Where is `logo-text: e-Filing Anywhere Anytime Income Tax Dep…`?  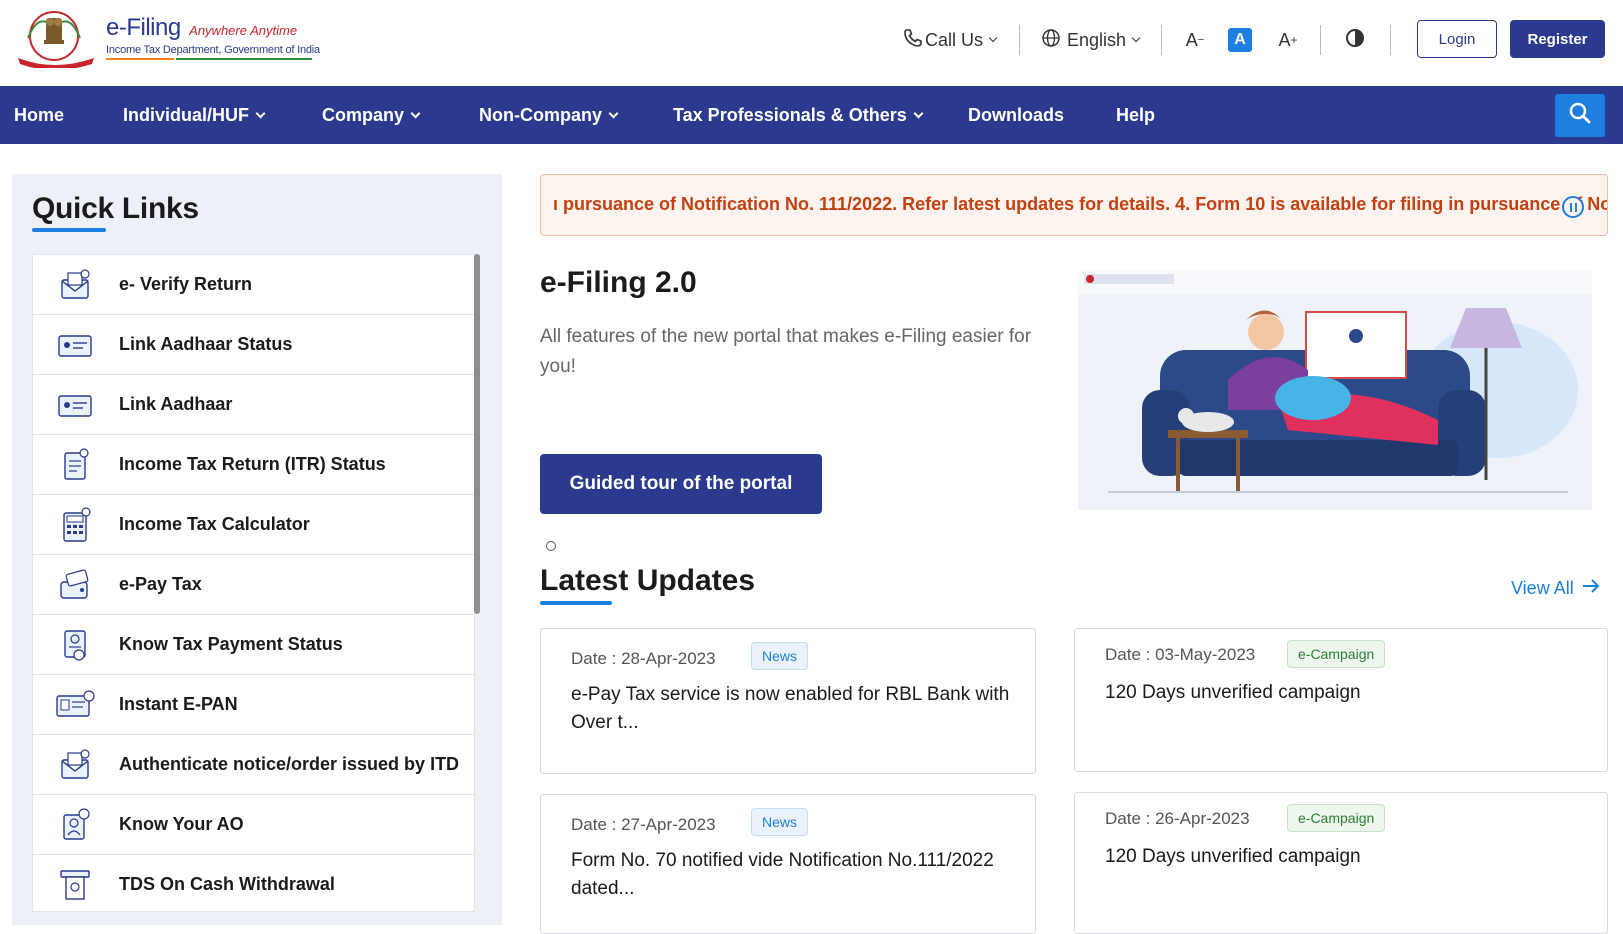 logo-text: e-Filing Anywhere Anytime Income Tax Dep… is located at coordinates (213, 37).